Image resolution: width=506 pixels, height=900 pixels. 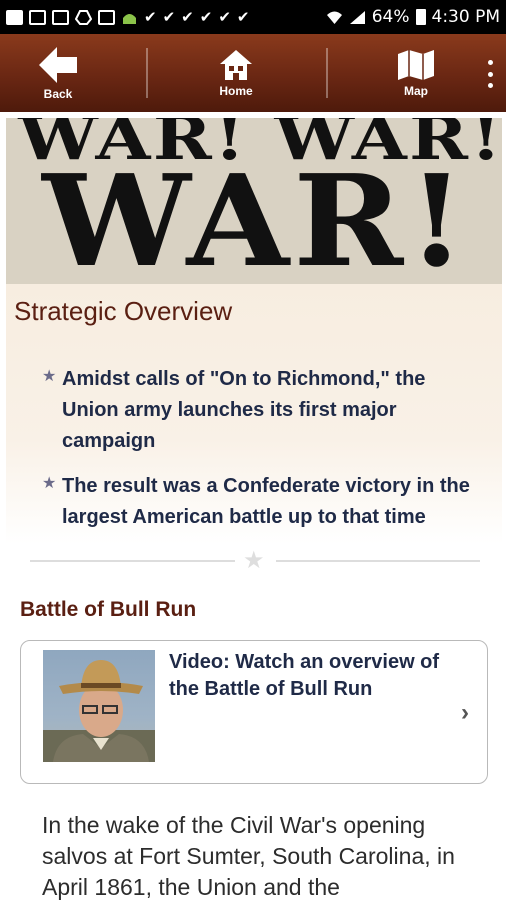 I want to click on status-right: 64% 4:30 PM, so click(x=413, y=17).